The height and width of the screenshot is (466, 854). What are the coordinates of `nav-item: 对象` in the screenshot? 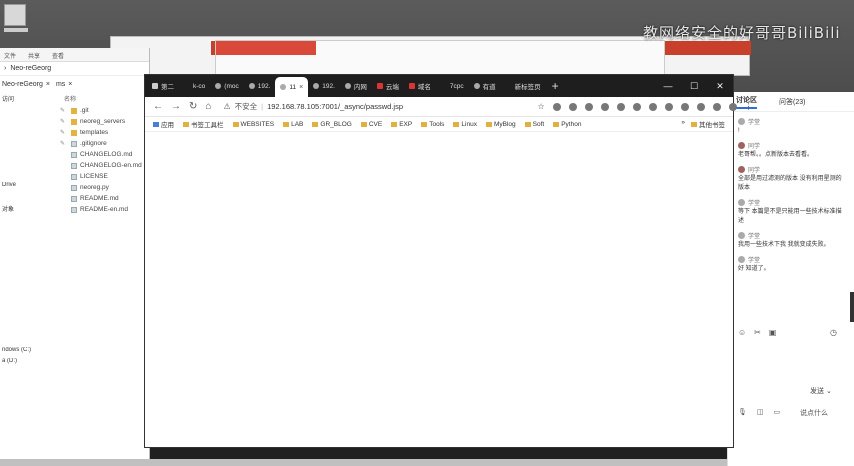 It's located at (29, 209).